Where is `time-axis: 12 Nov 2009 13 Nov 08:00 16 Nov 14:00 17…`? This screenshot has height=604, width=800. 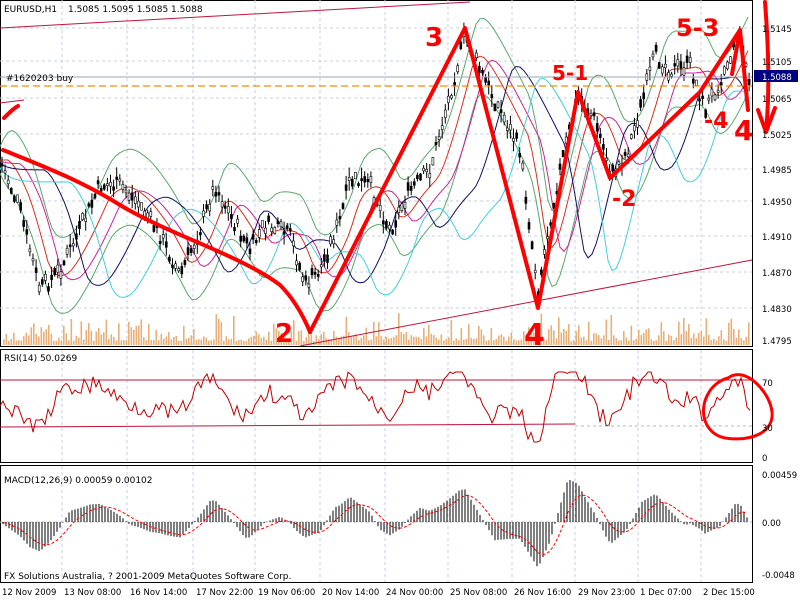 time-axis: 12 Nov 2009 13 Nov 08:00 16 Nov 14:00 17… is located at coordinates (378, 593).